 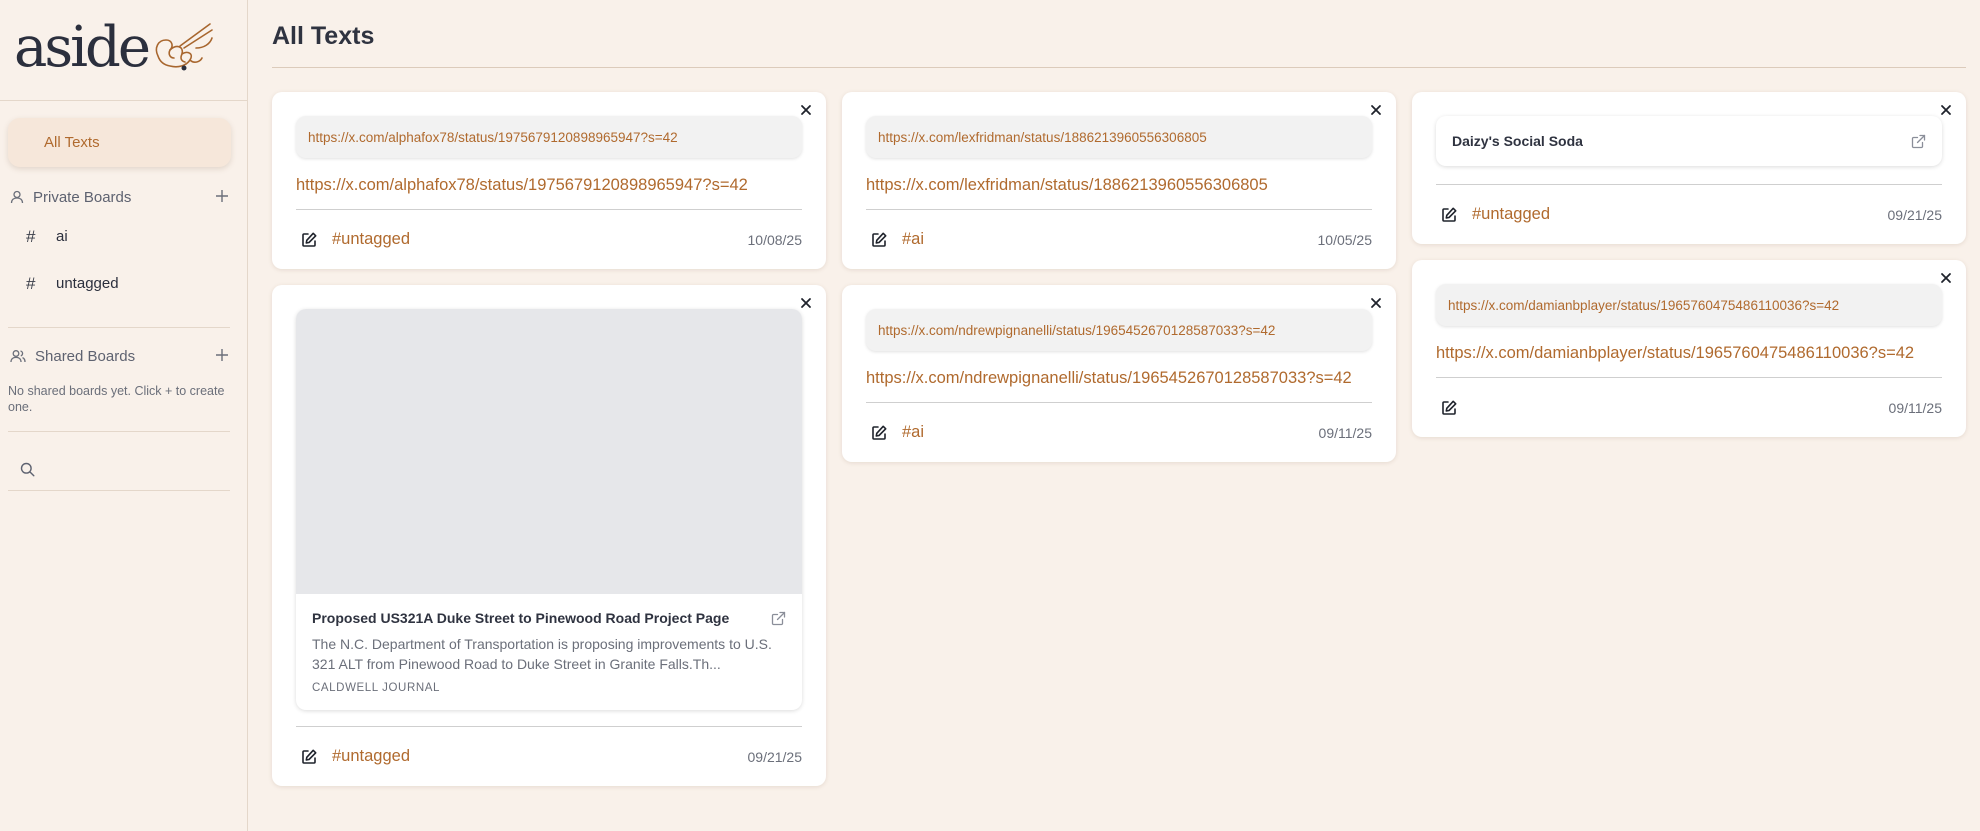 What do you see at coordinates (123, 283) in the screenshot?
I see `sidebar-item-untagged: # untagged` at bounding box center [123, 283].